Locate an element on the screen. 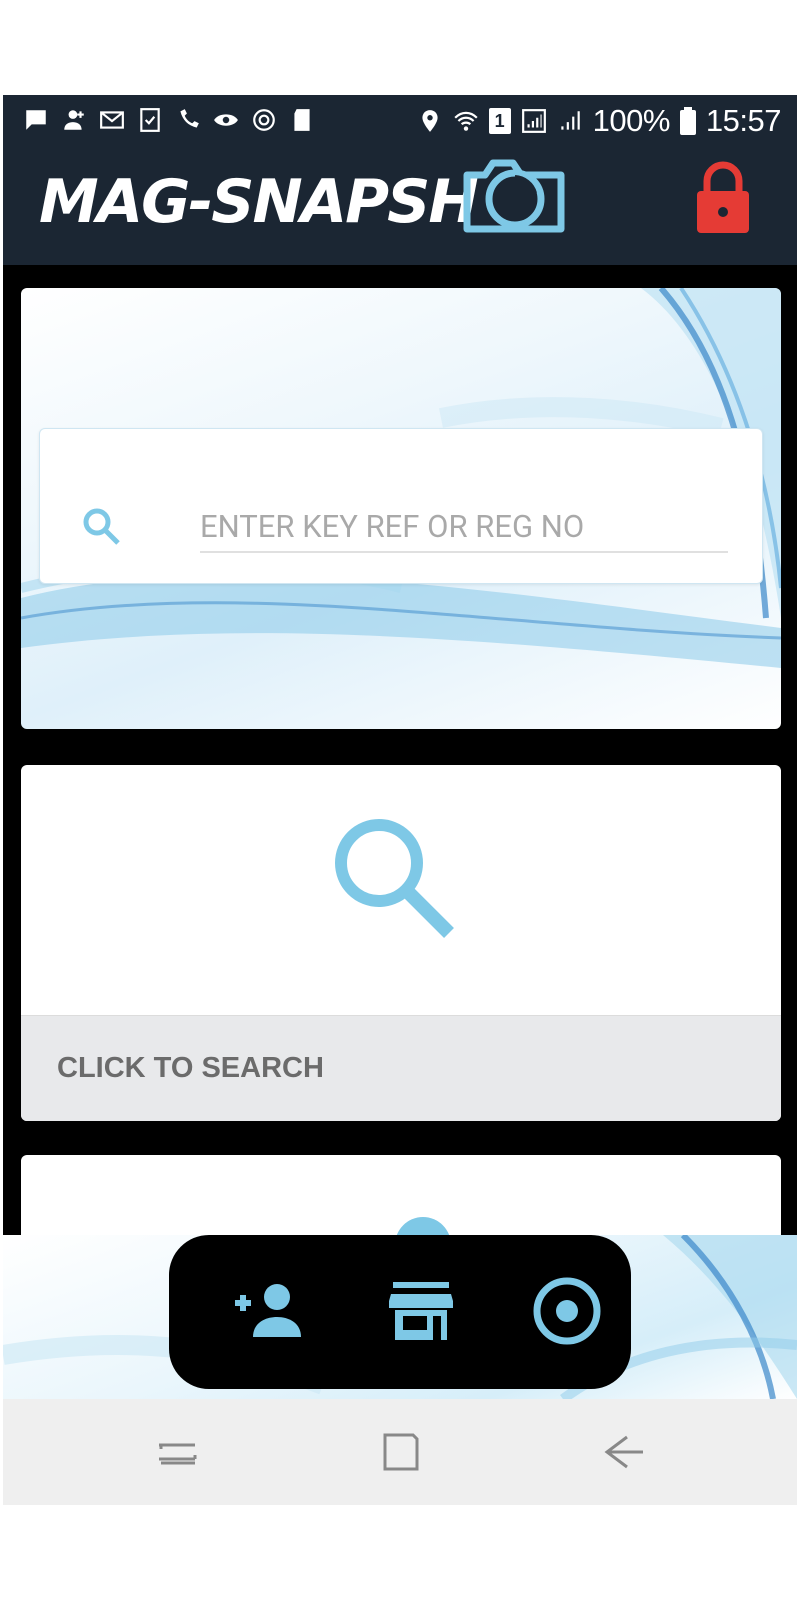  signal-icon is located at coordinates (533, 121).